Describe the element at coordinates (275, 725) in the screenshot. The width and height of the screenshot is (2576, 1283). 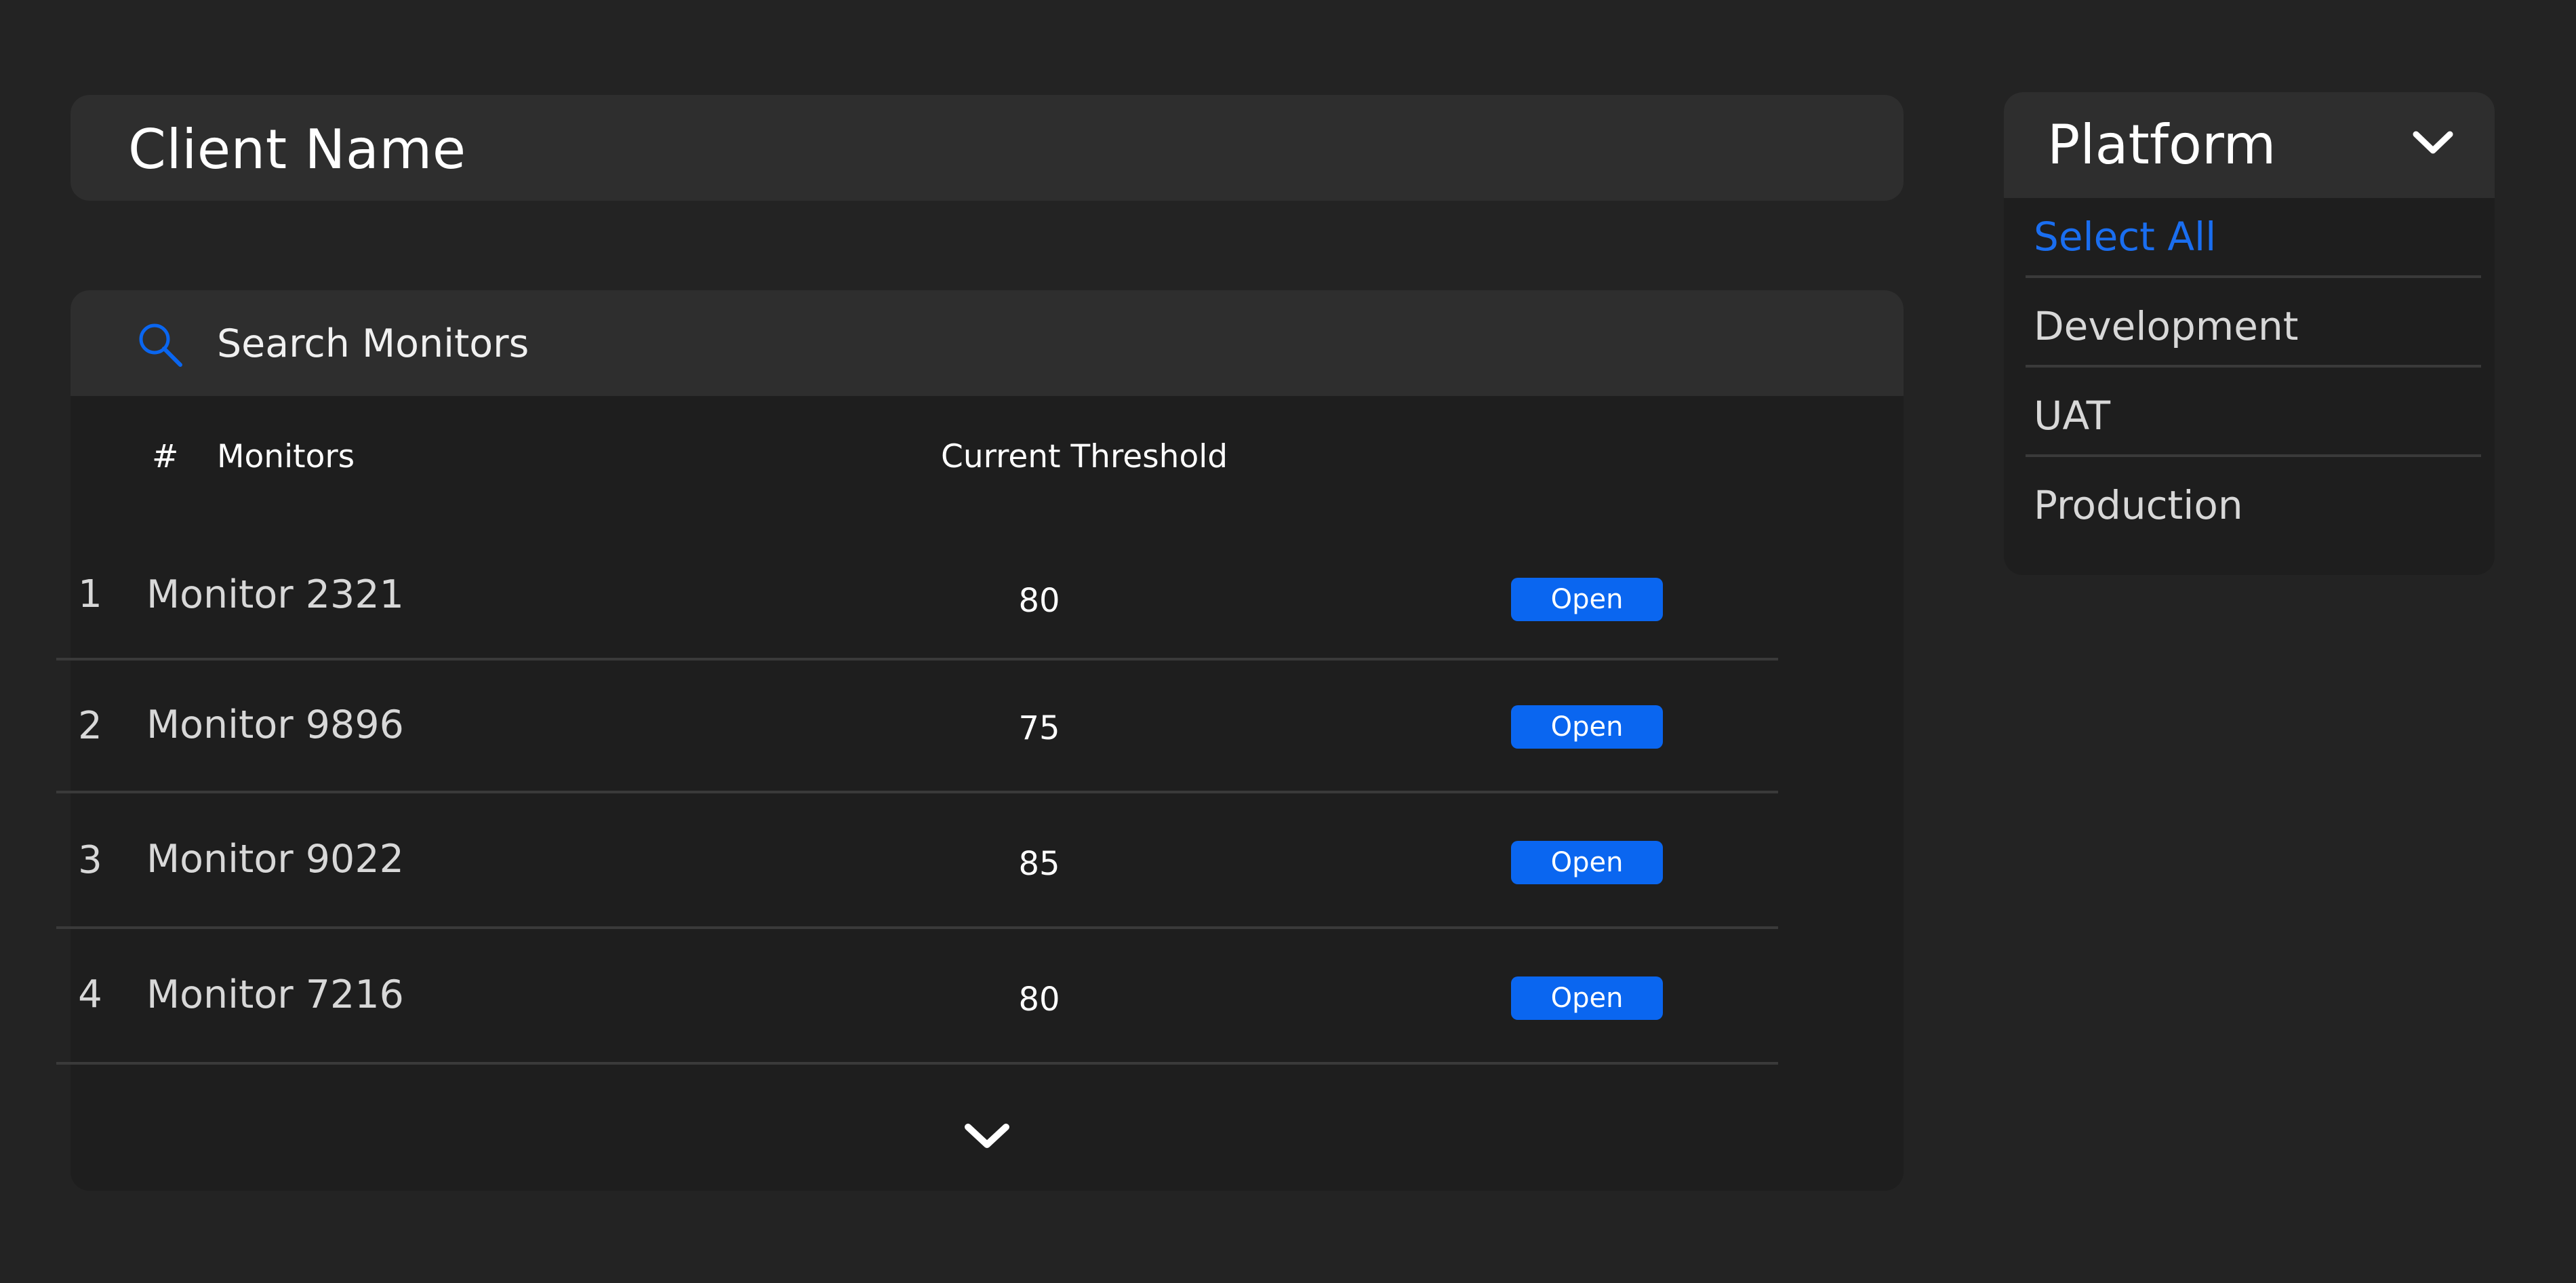
I see `monitor-name: Monitor 9896` at that location.